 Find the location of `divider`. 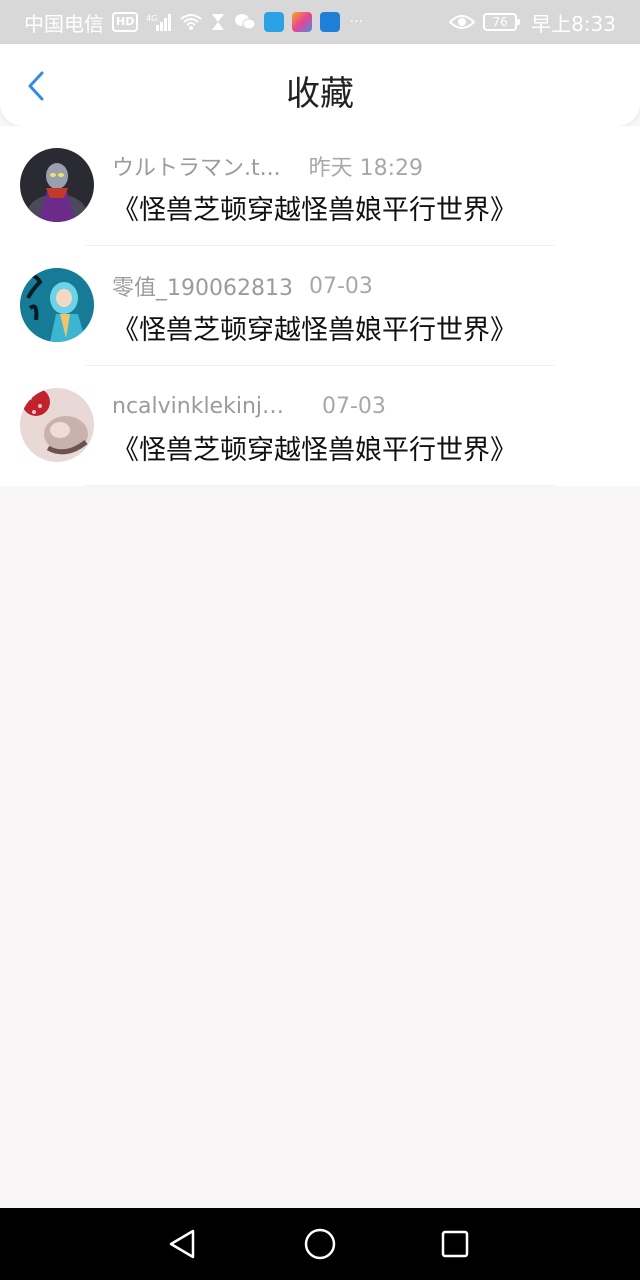

divider is located at coordinates (320, 485).